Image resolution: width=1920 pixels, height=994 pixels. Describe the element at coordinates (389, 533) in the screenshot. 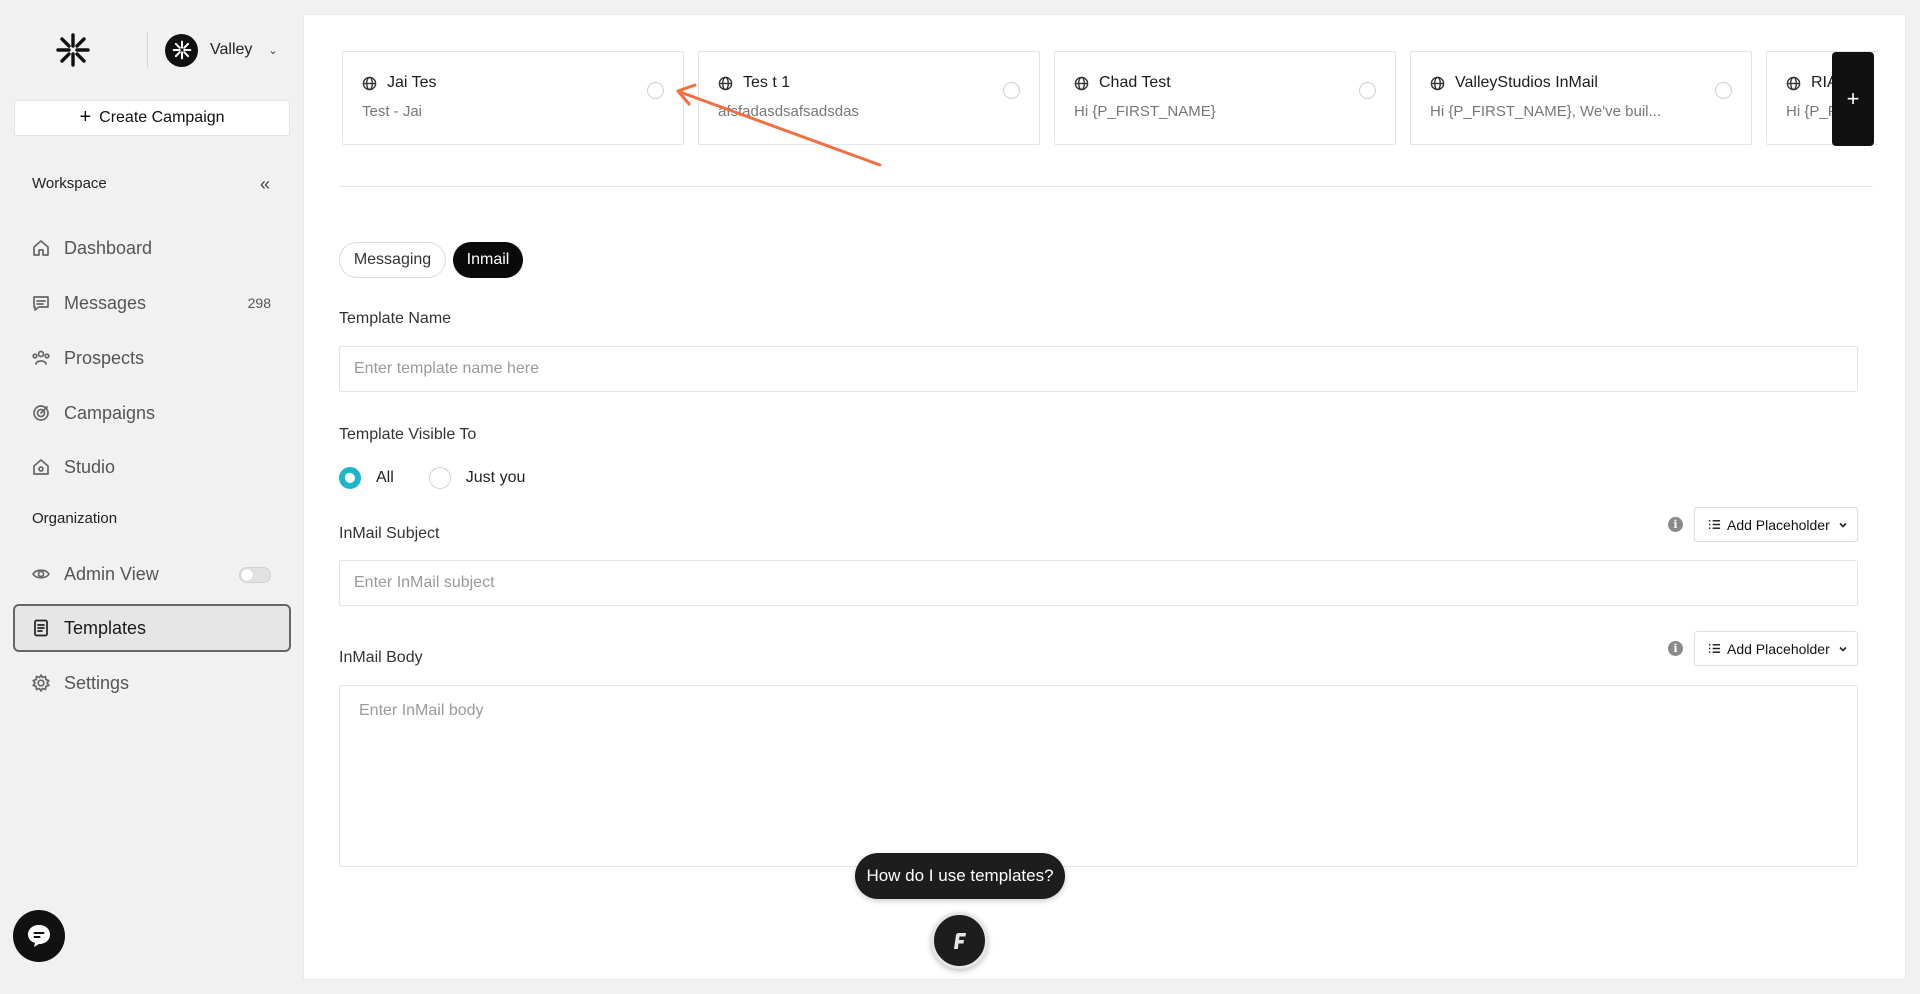

I see `inmail-subject-label: InMail Subject` at that location.